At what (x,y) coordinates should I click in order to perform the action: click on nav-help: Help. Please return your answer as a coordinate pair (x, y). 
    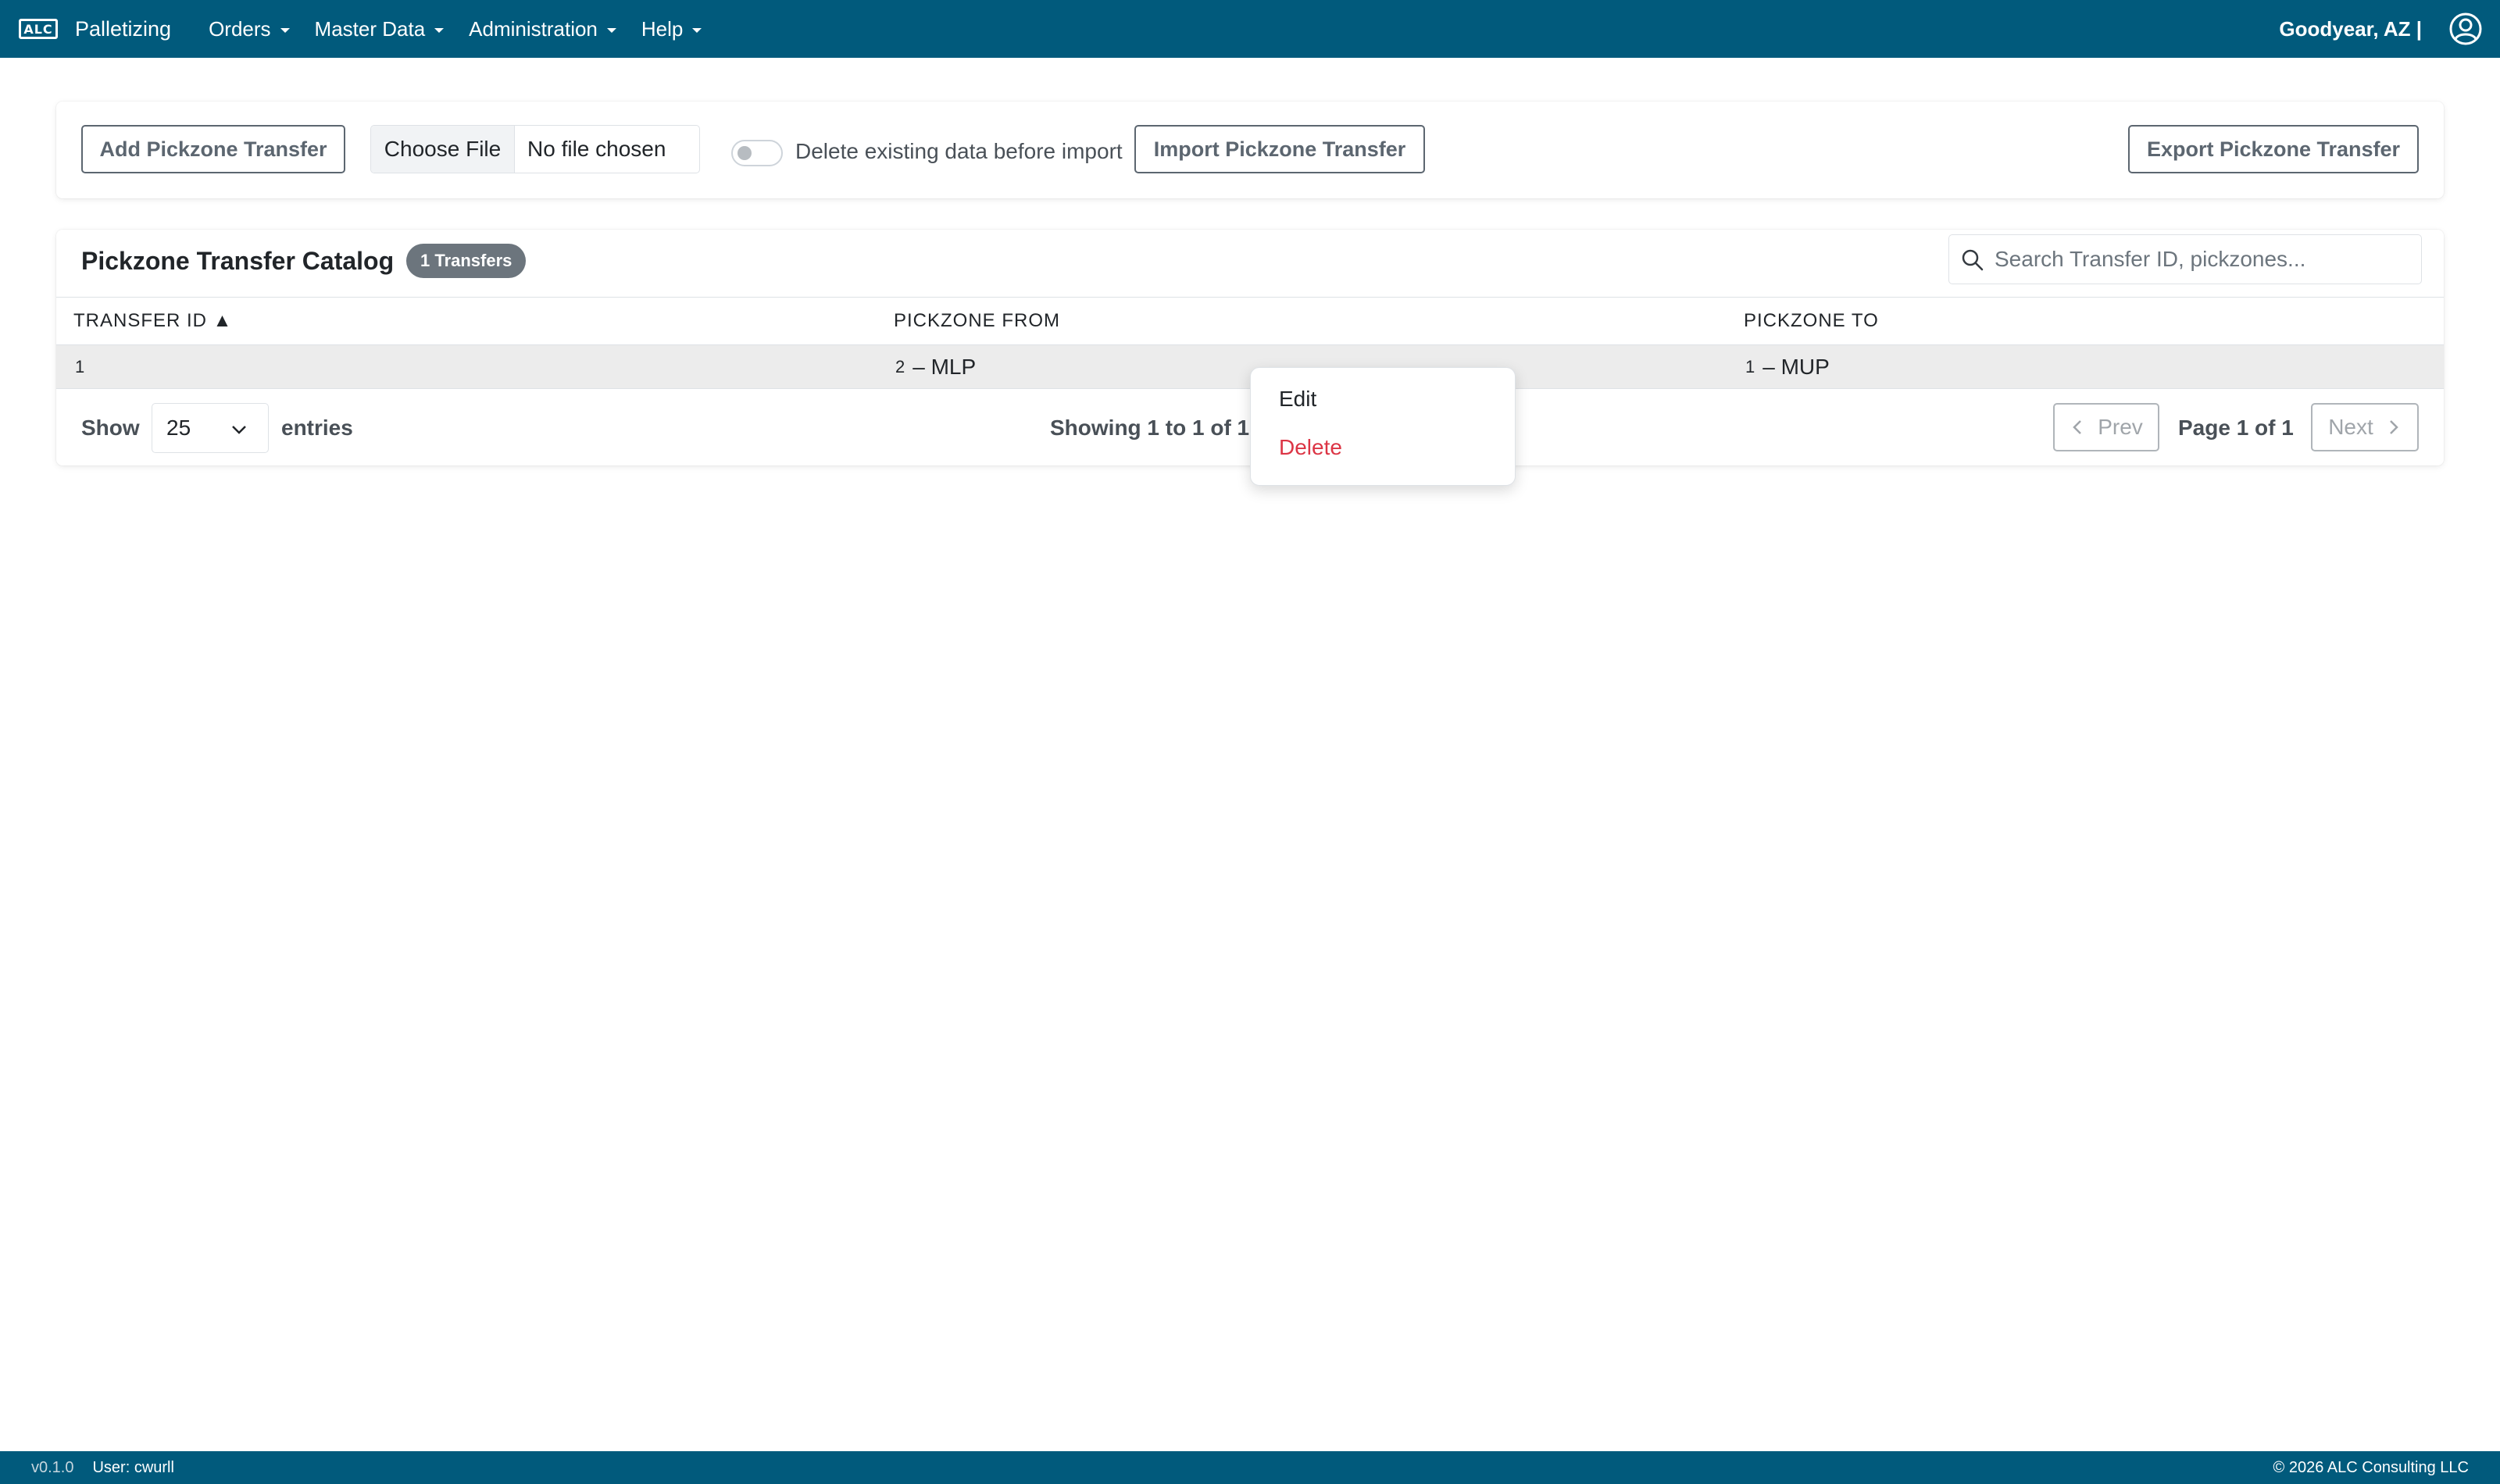
    Looking at the image, I should click on (671, 29).